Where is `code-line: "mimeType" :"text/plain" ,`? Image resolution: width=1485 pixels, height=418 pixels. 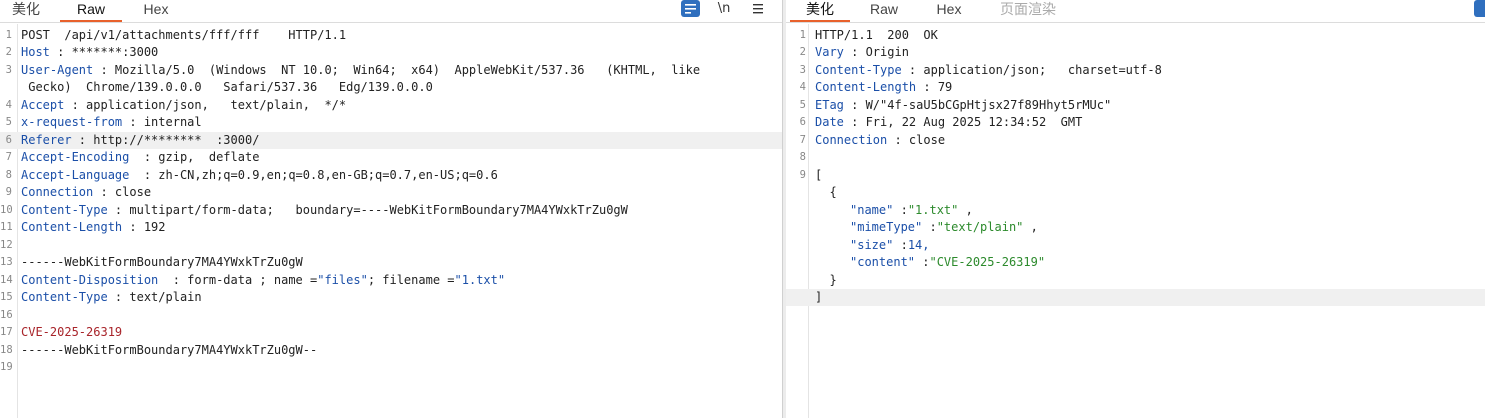
code-line: "mimeType" :"text/plain" , is located at coordinates (944, 227).